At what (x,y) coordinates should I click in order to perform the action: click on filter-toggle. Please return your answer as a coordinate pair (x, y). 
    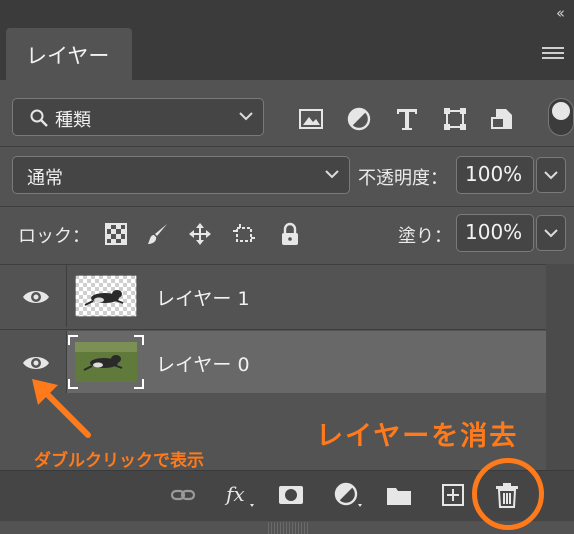
    Looking at the image, I should click on (561, 117).